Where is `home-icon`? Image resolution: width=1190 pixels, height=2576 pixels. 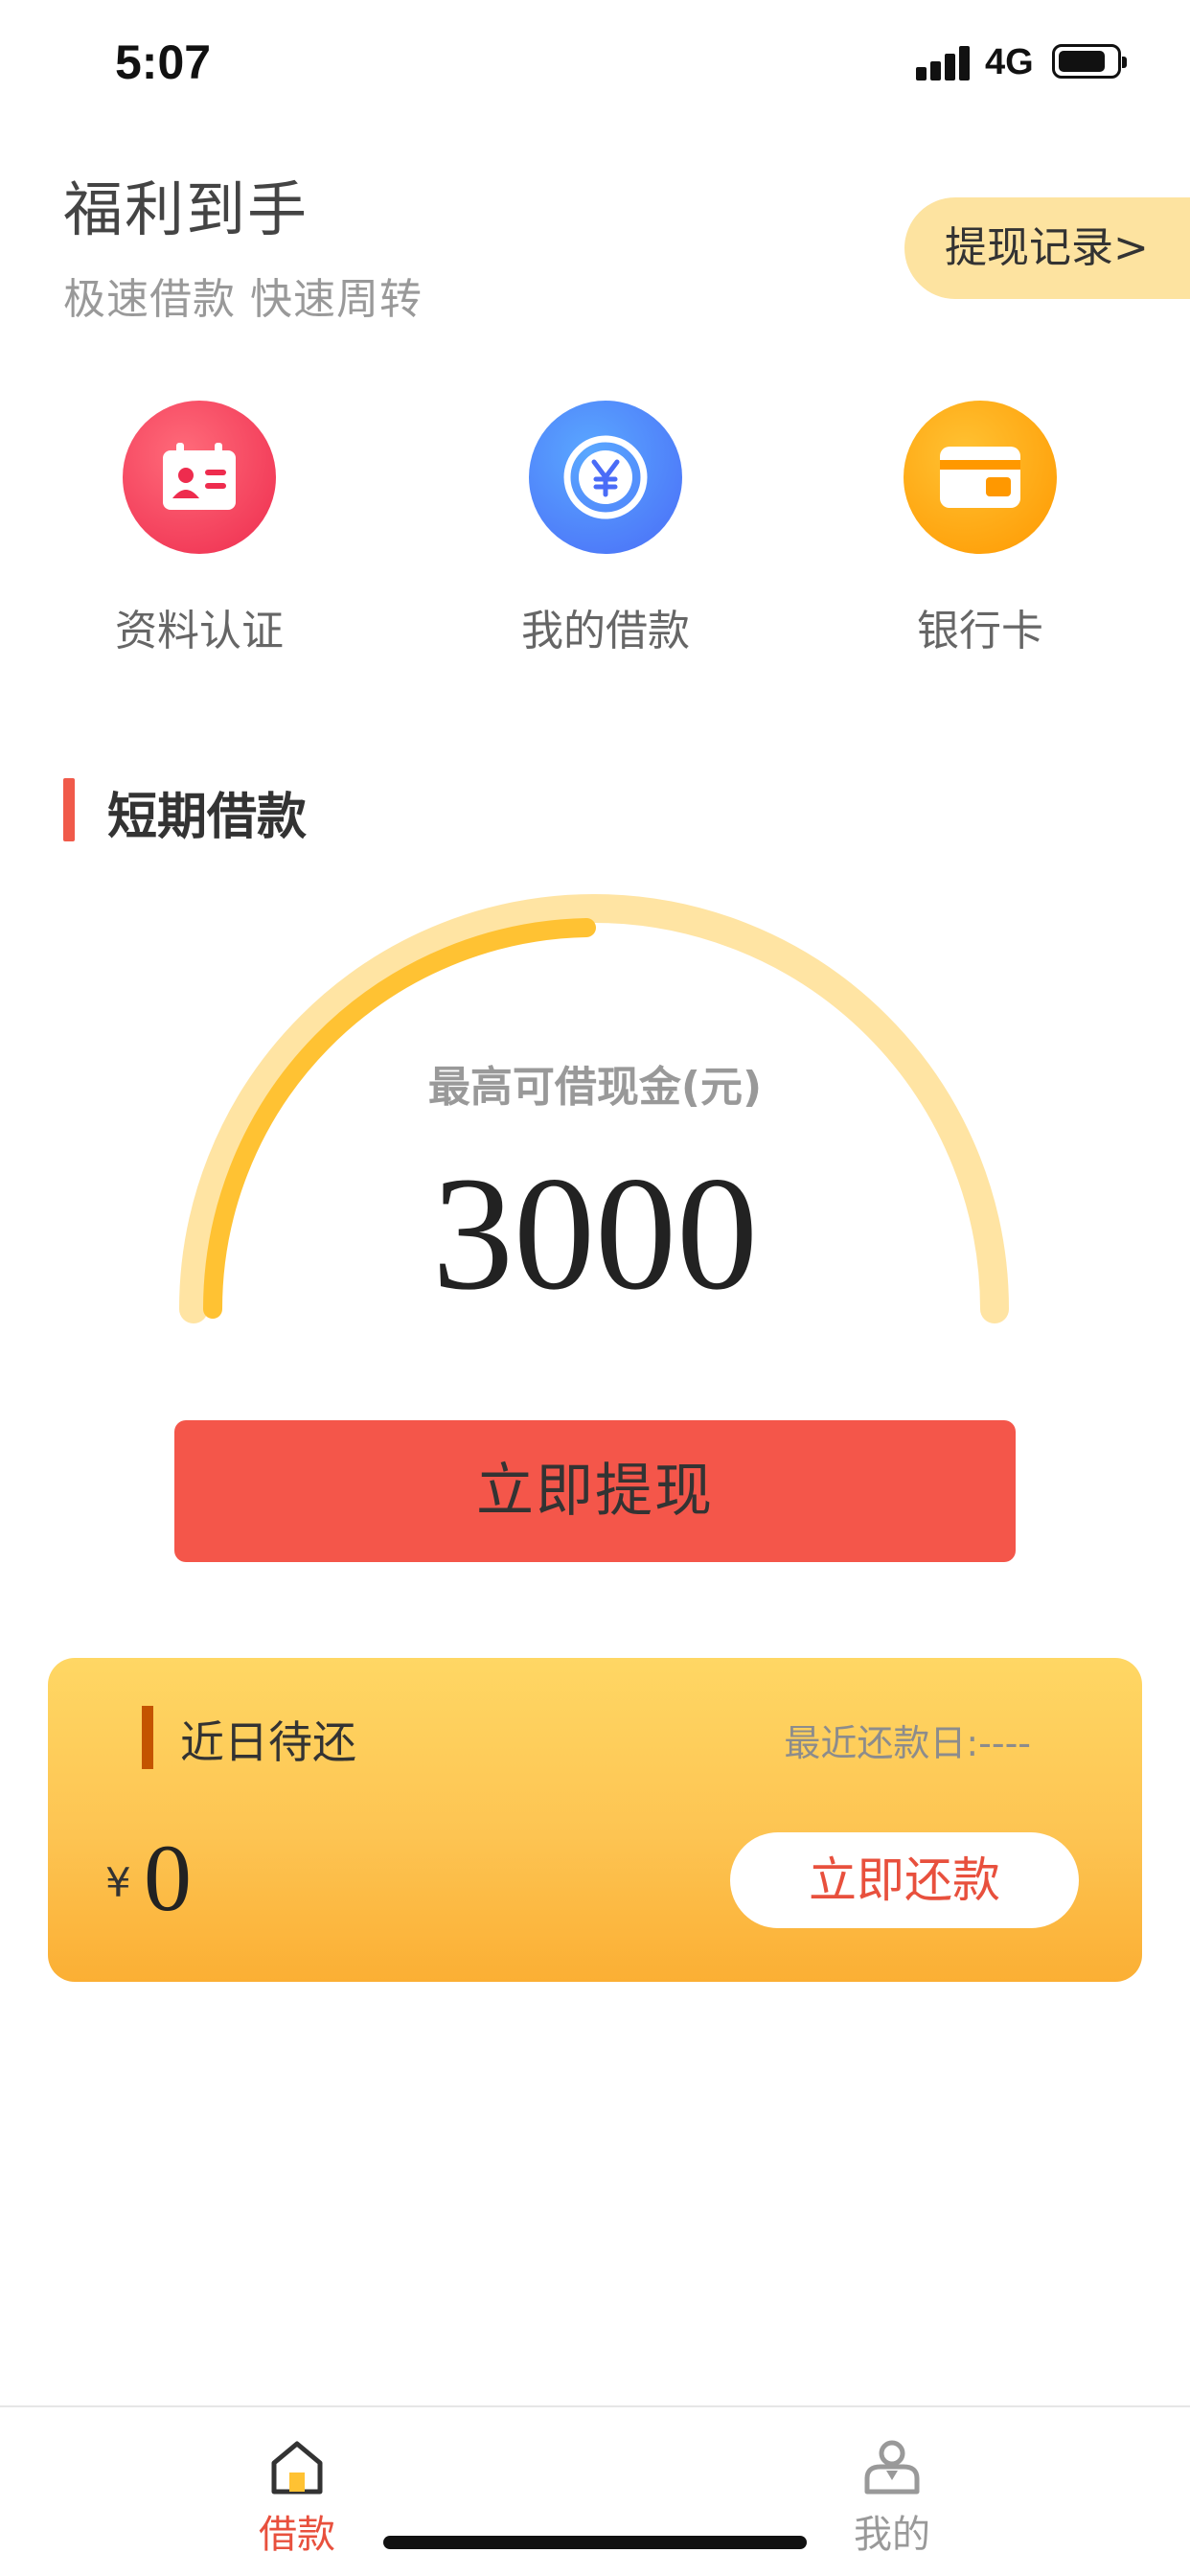
home-icon is located at coordinates (297, 2466).